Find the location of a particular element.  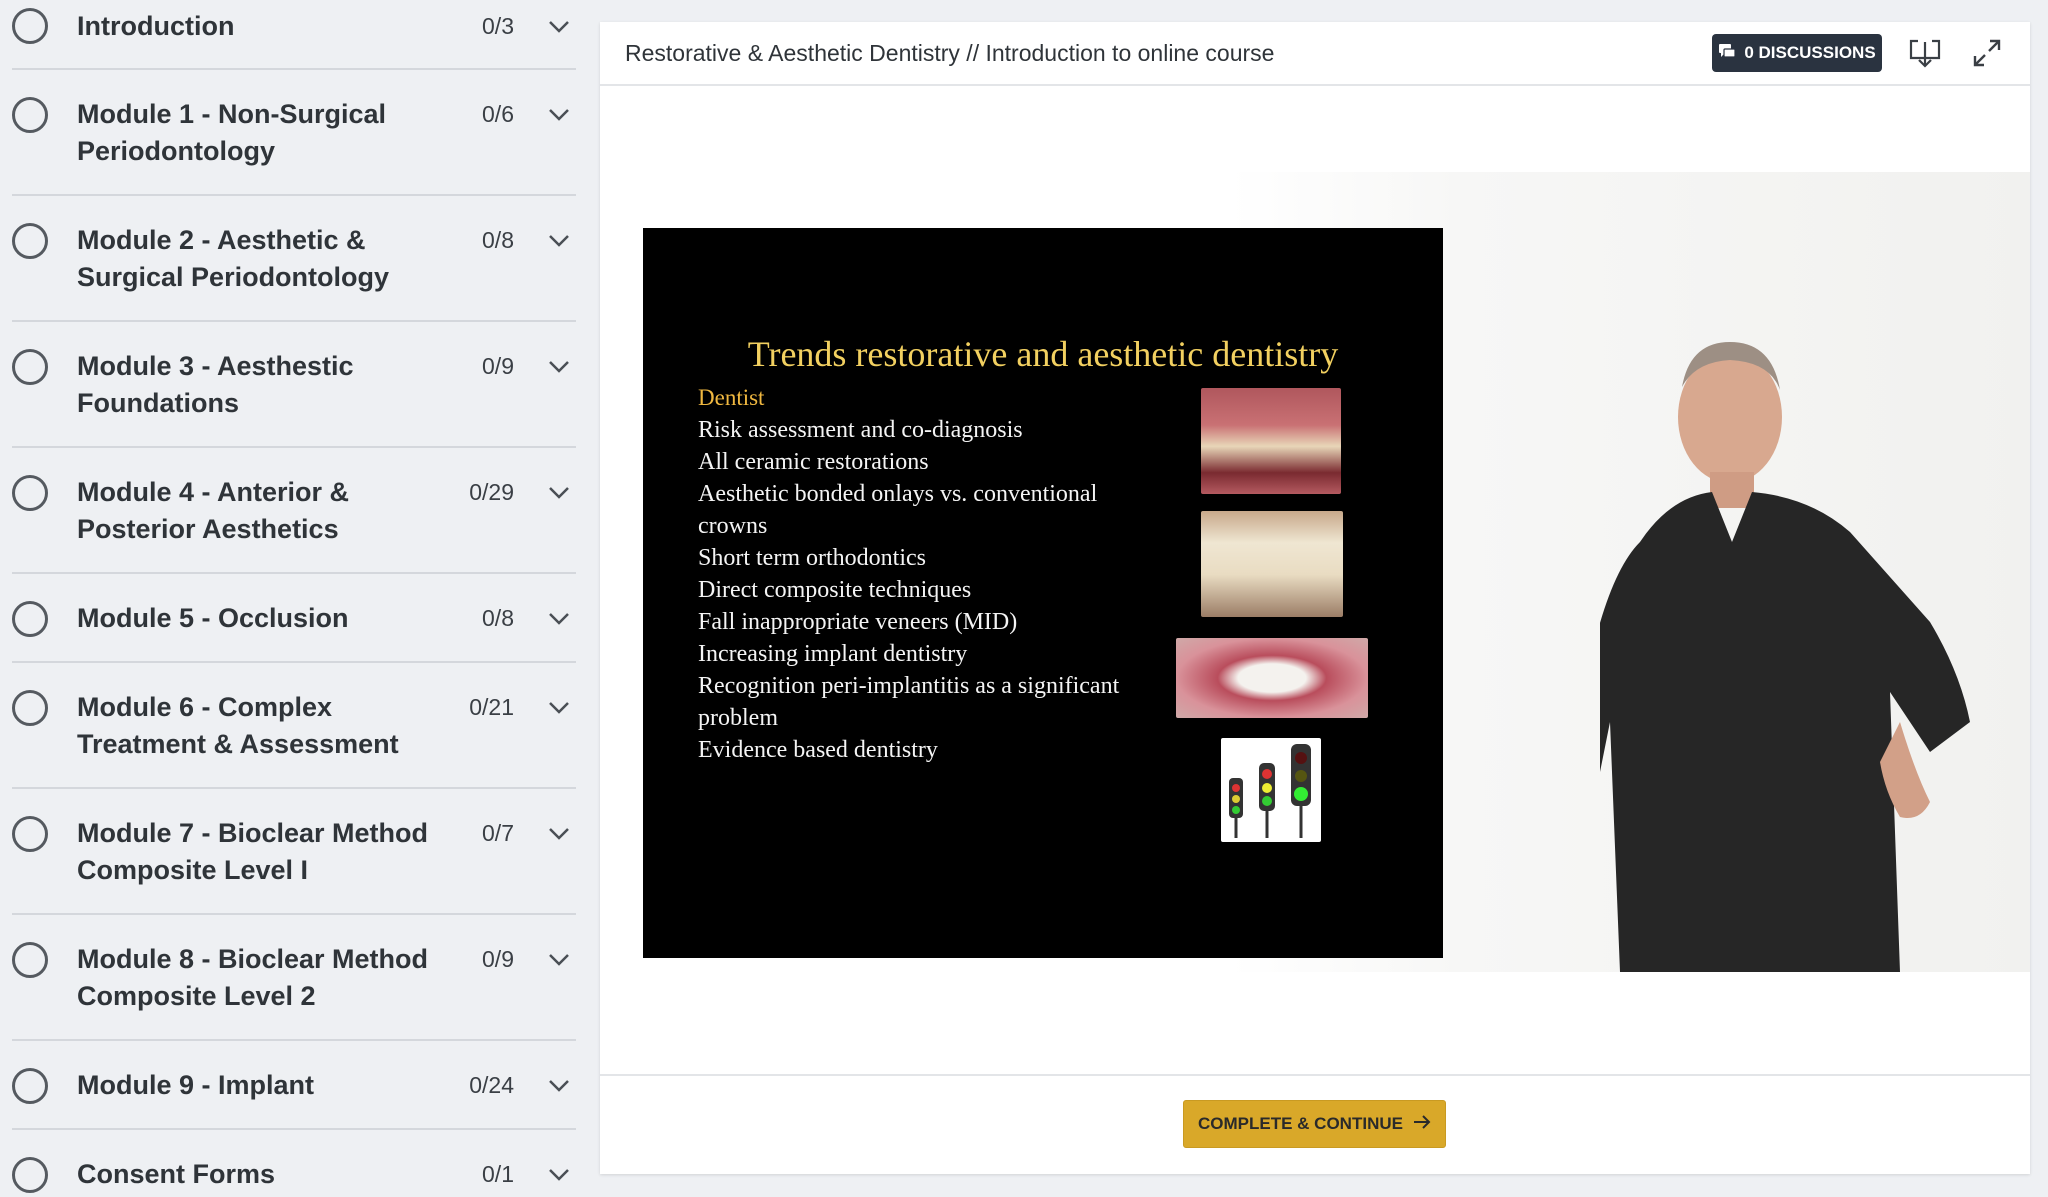

module-5: Module 5 - Occlusion 0/8 is located at coordinates (294, 618).